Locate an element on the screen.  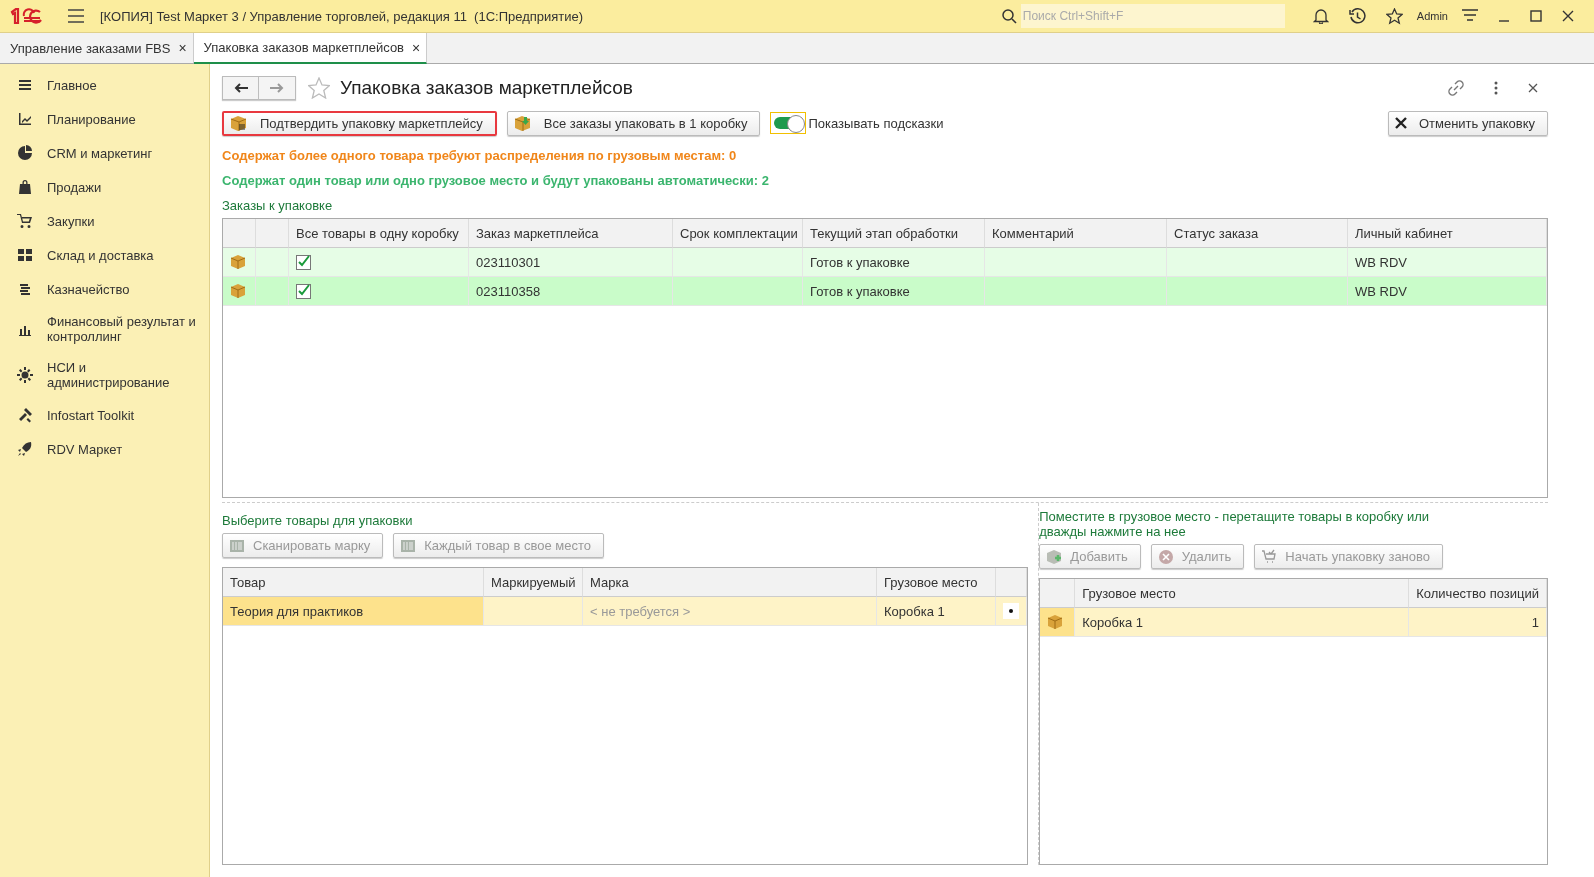
column-header: Личный кабинет is located at coordinates (1447, 233).